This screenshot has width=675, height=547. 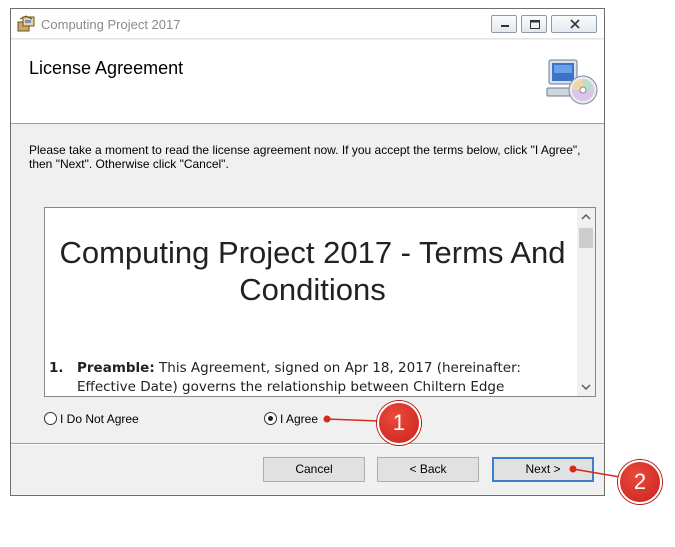 What do you see at coordinates (640, 482) in the screenshot?
I see `callout-badge-2: 2` at bounding box center [640, 482].